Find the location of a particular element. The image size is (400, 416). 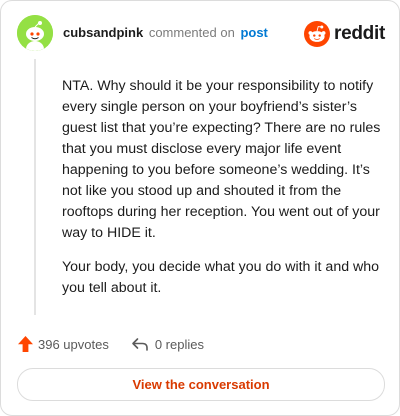

post-link: post is located at coordinates (253, 32).